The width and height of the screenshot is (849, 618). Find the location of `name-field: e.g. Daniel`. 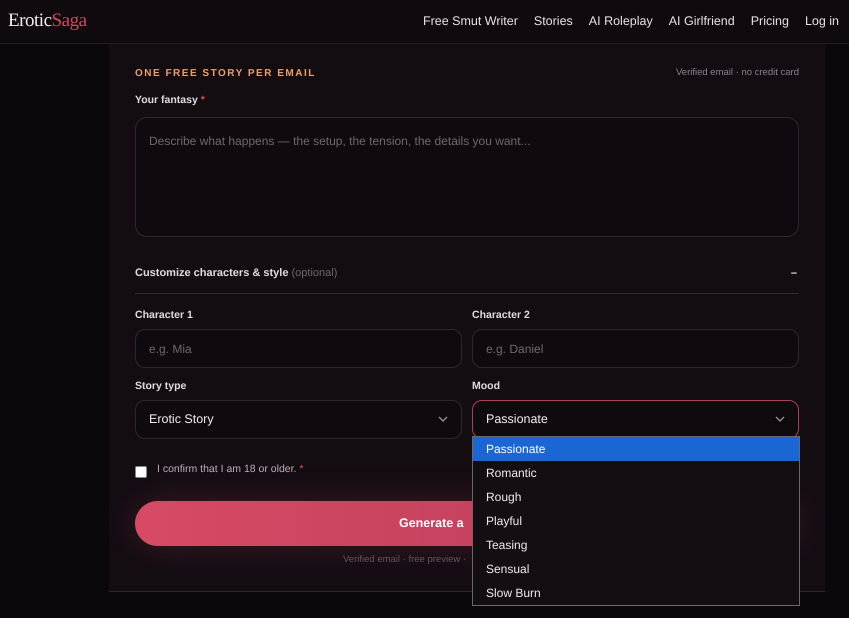

name-field: e.g. Daniel is located at coordinates (635, 348).